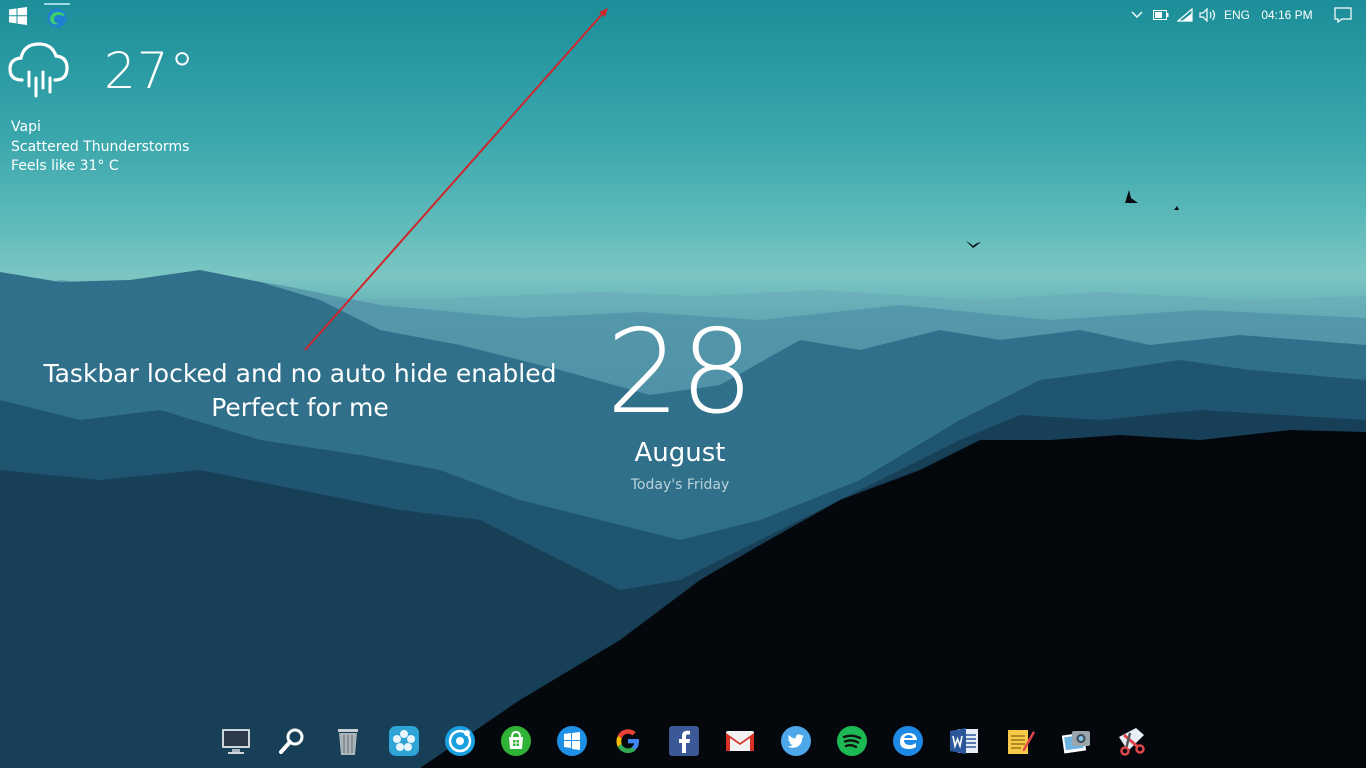 This screenshot has width=1366, height=768. I want to click on date-weekday: Today's Friday, so click(680, 485).